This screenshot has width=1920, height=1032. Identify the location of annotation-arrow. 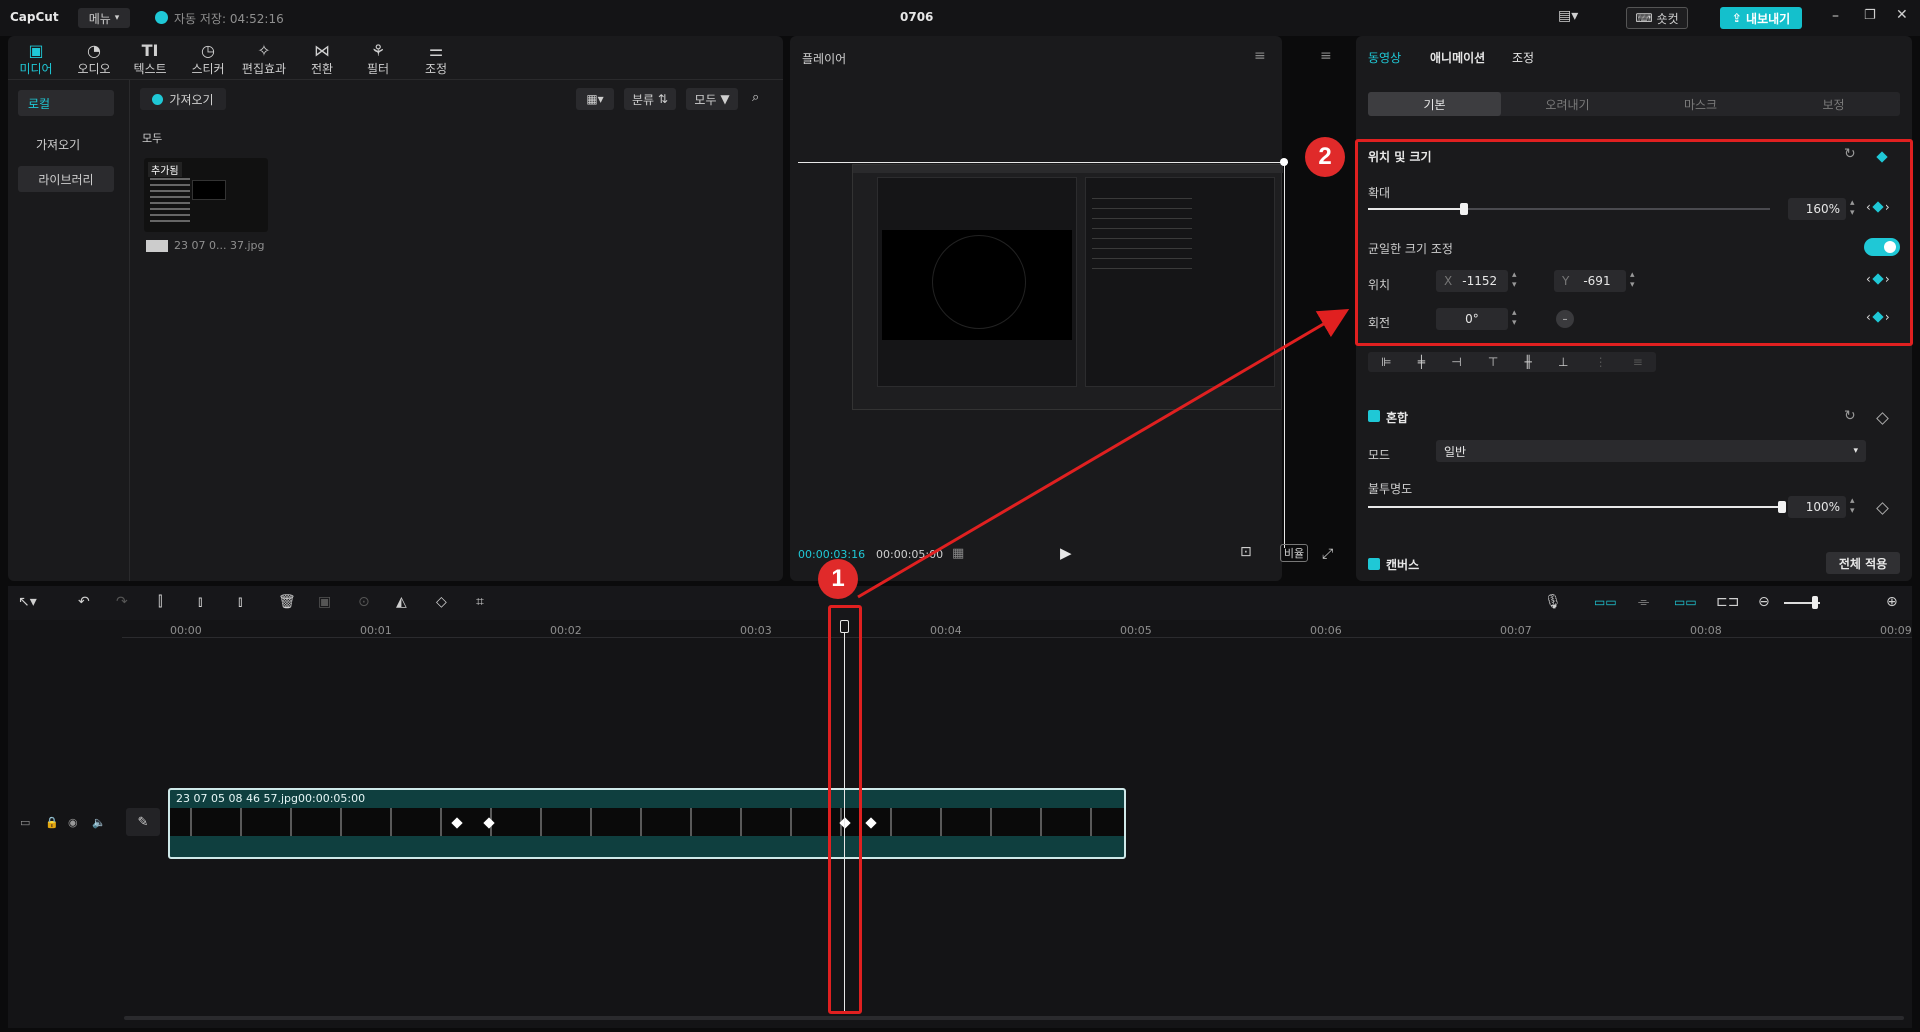
(1103, 453).